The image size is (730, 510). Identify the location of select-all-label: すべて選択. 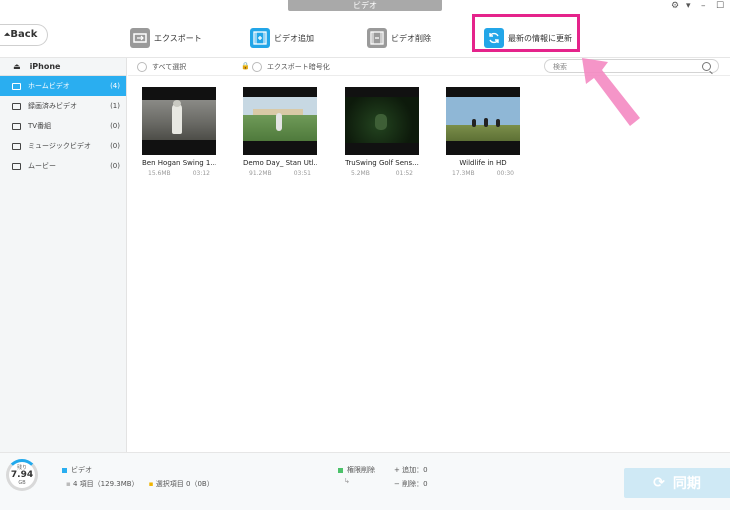
(169, 67).